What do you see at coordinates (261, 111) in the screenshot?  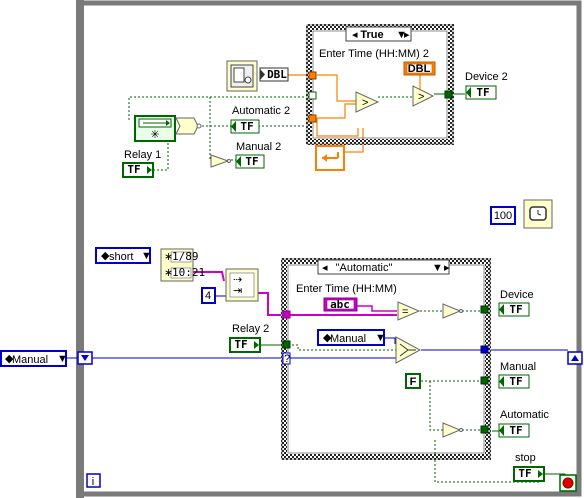 I see `automatic2-label: Automatic 2` at bounding box center [261, 111].